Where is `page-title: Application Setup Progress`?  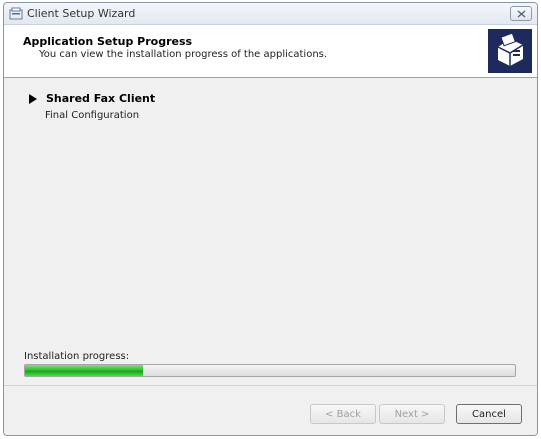
page-title: Application Setup Progress is located at coordinates (108, 41).